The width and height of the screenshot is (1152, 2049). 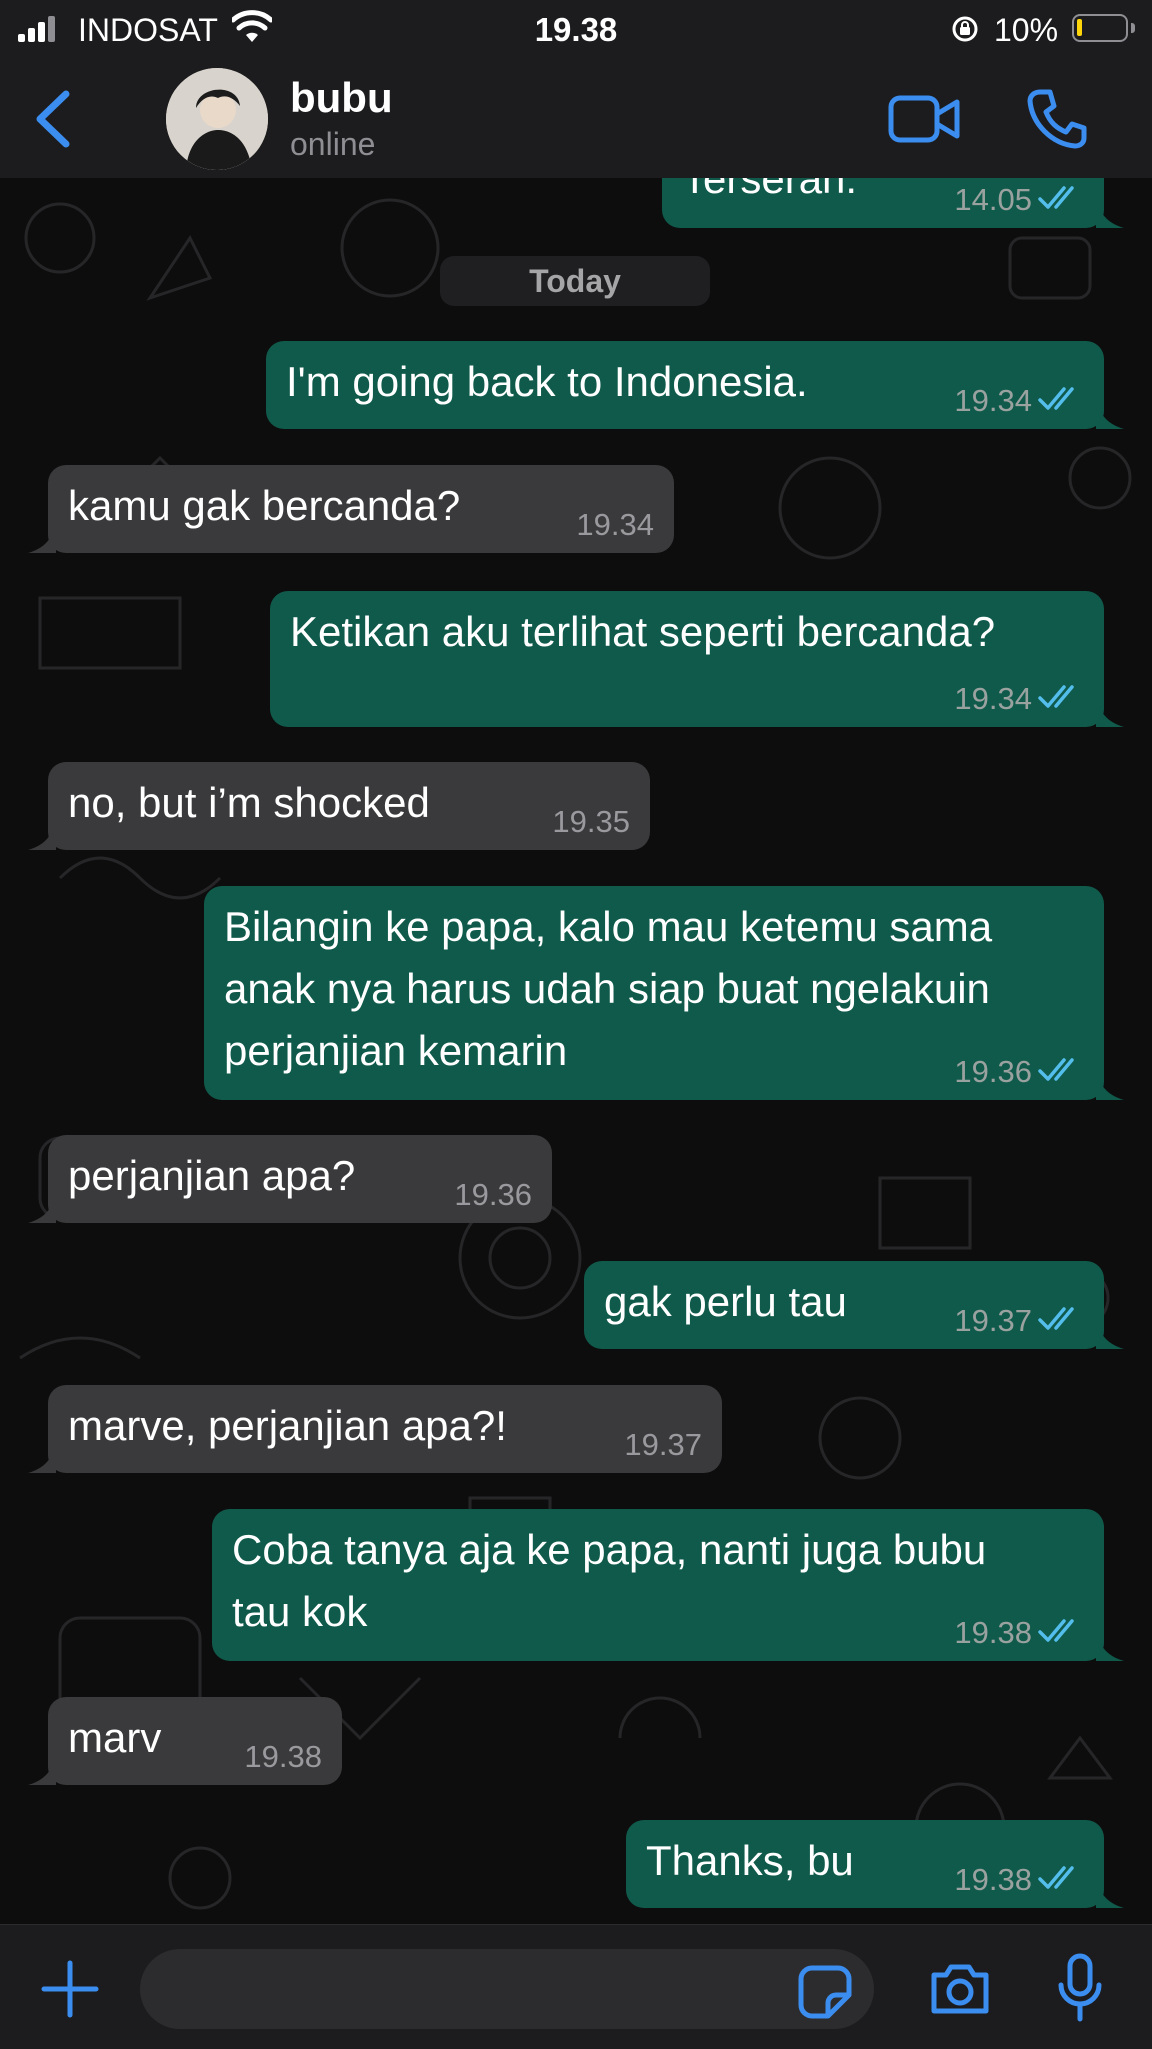 What do you see at coordinates (825, 1992) in the screenshot?
I see `sticker-icon` at bounding box center [825, 1992].